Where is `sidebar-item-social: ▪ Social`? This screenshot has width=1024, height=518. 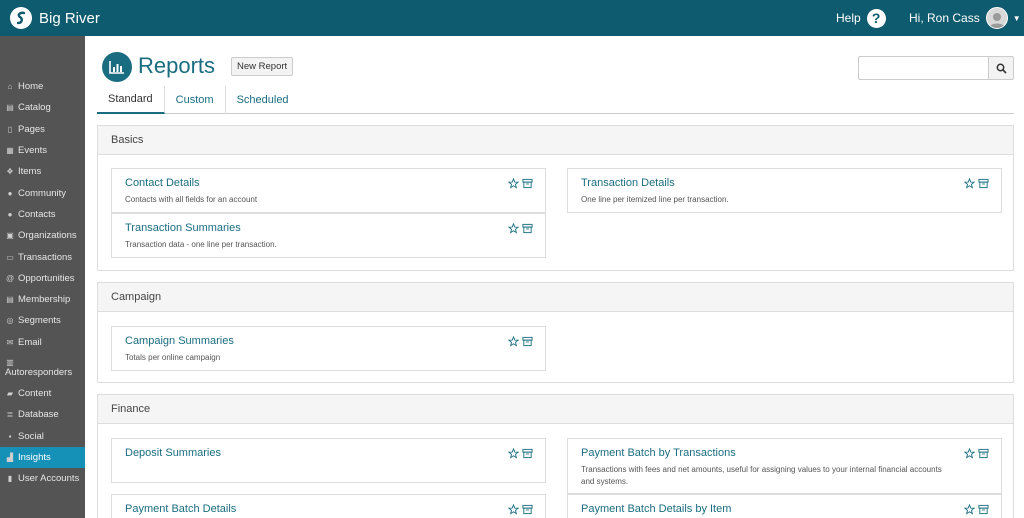 sidebar-item-social: ▪ Social is located at coordinates (42, 435).